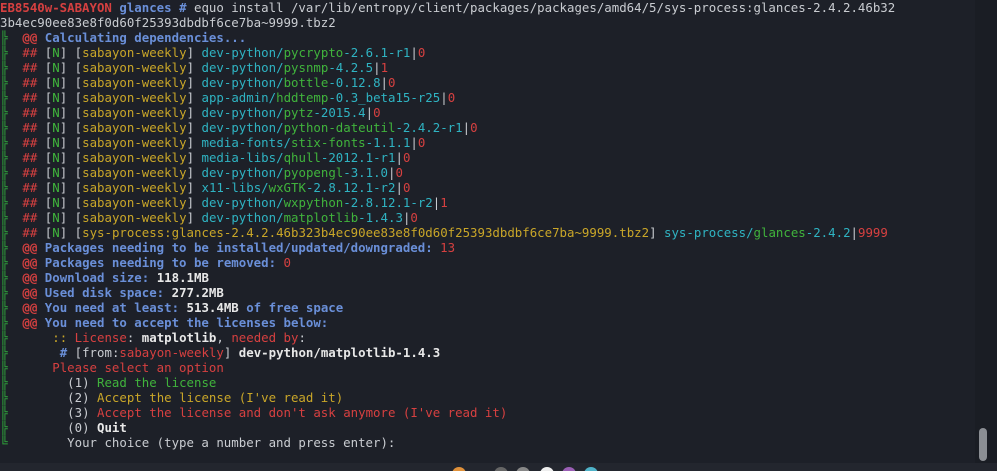 This screenshot has width=997, height=471. I want to click on option-1-line: ╠ (1) Read the license, so click(108, 382).